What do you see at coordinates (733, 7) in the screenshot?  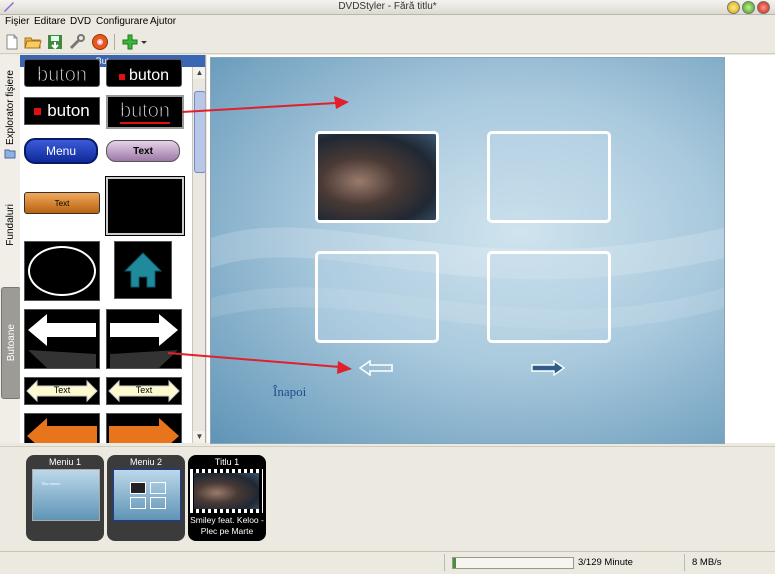 I see `minimize-button` at bounding box center [733, 7].